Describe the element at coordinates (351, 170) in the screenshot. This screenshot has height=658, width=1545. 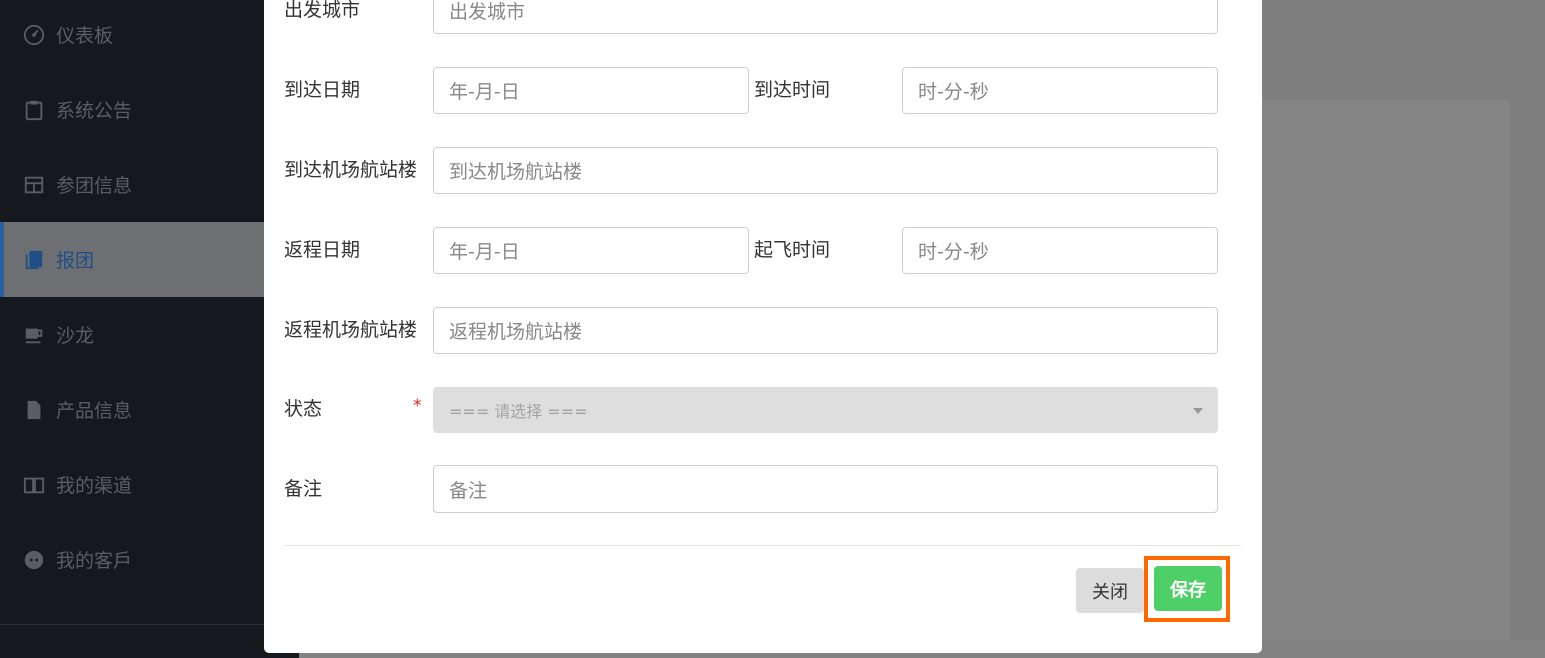
I see `arrival-terminal-label: 到达机场航站楼` at that location.